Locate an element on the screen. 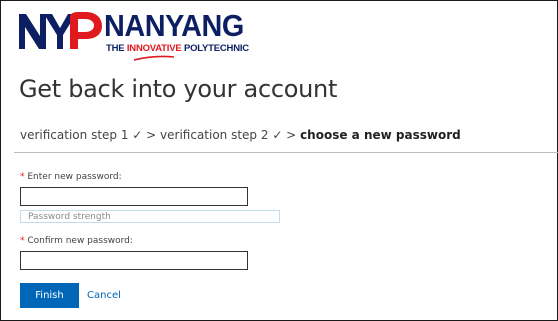 The height and width of the screenshot is (321, 558). breadcrumb-current-step: choose a new password is located at coordinates (380, 135).